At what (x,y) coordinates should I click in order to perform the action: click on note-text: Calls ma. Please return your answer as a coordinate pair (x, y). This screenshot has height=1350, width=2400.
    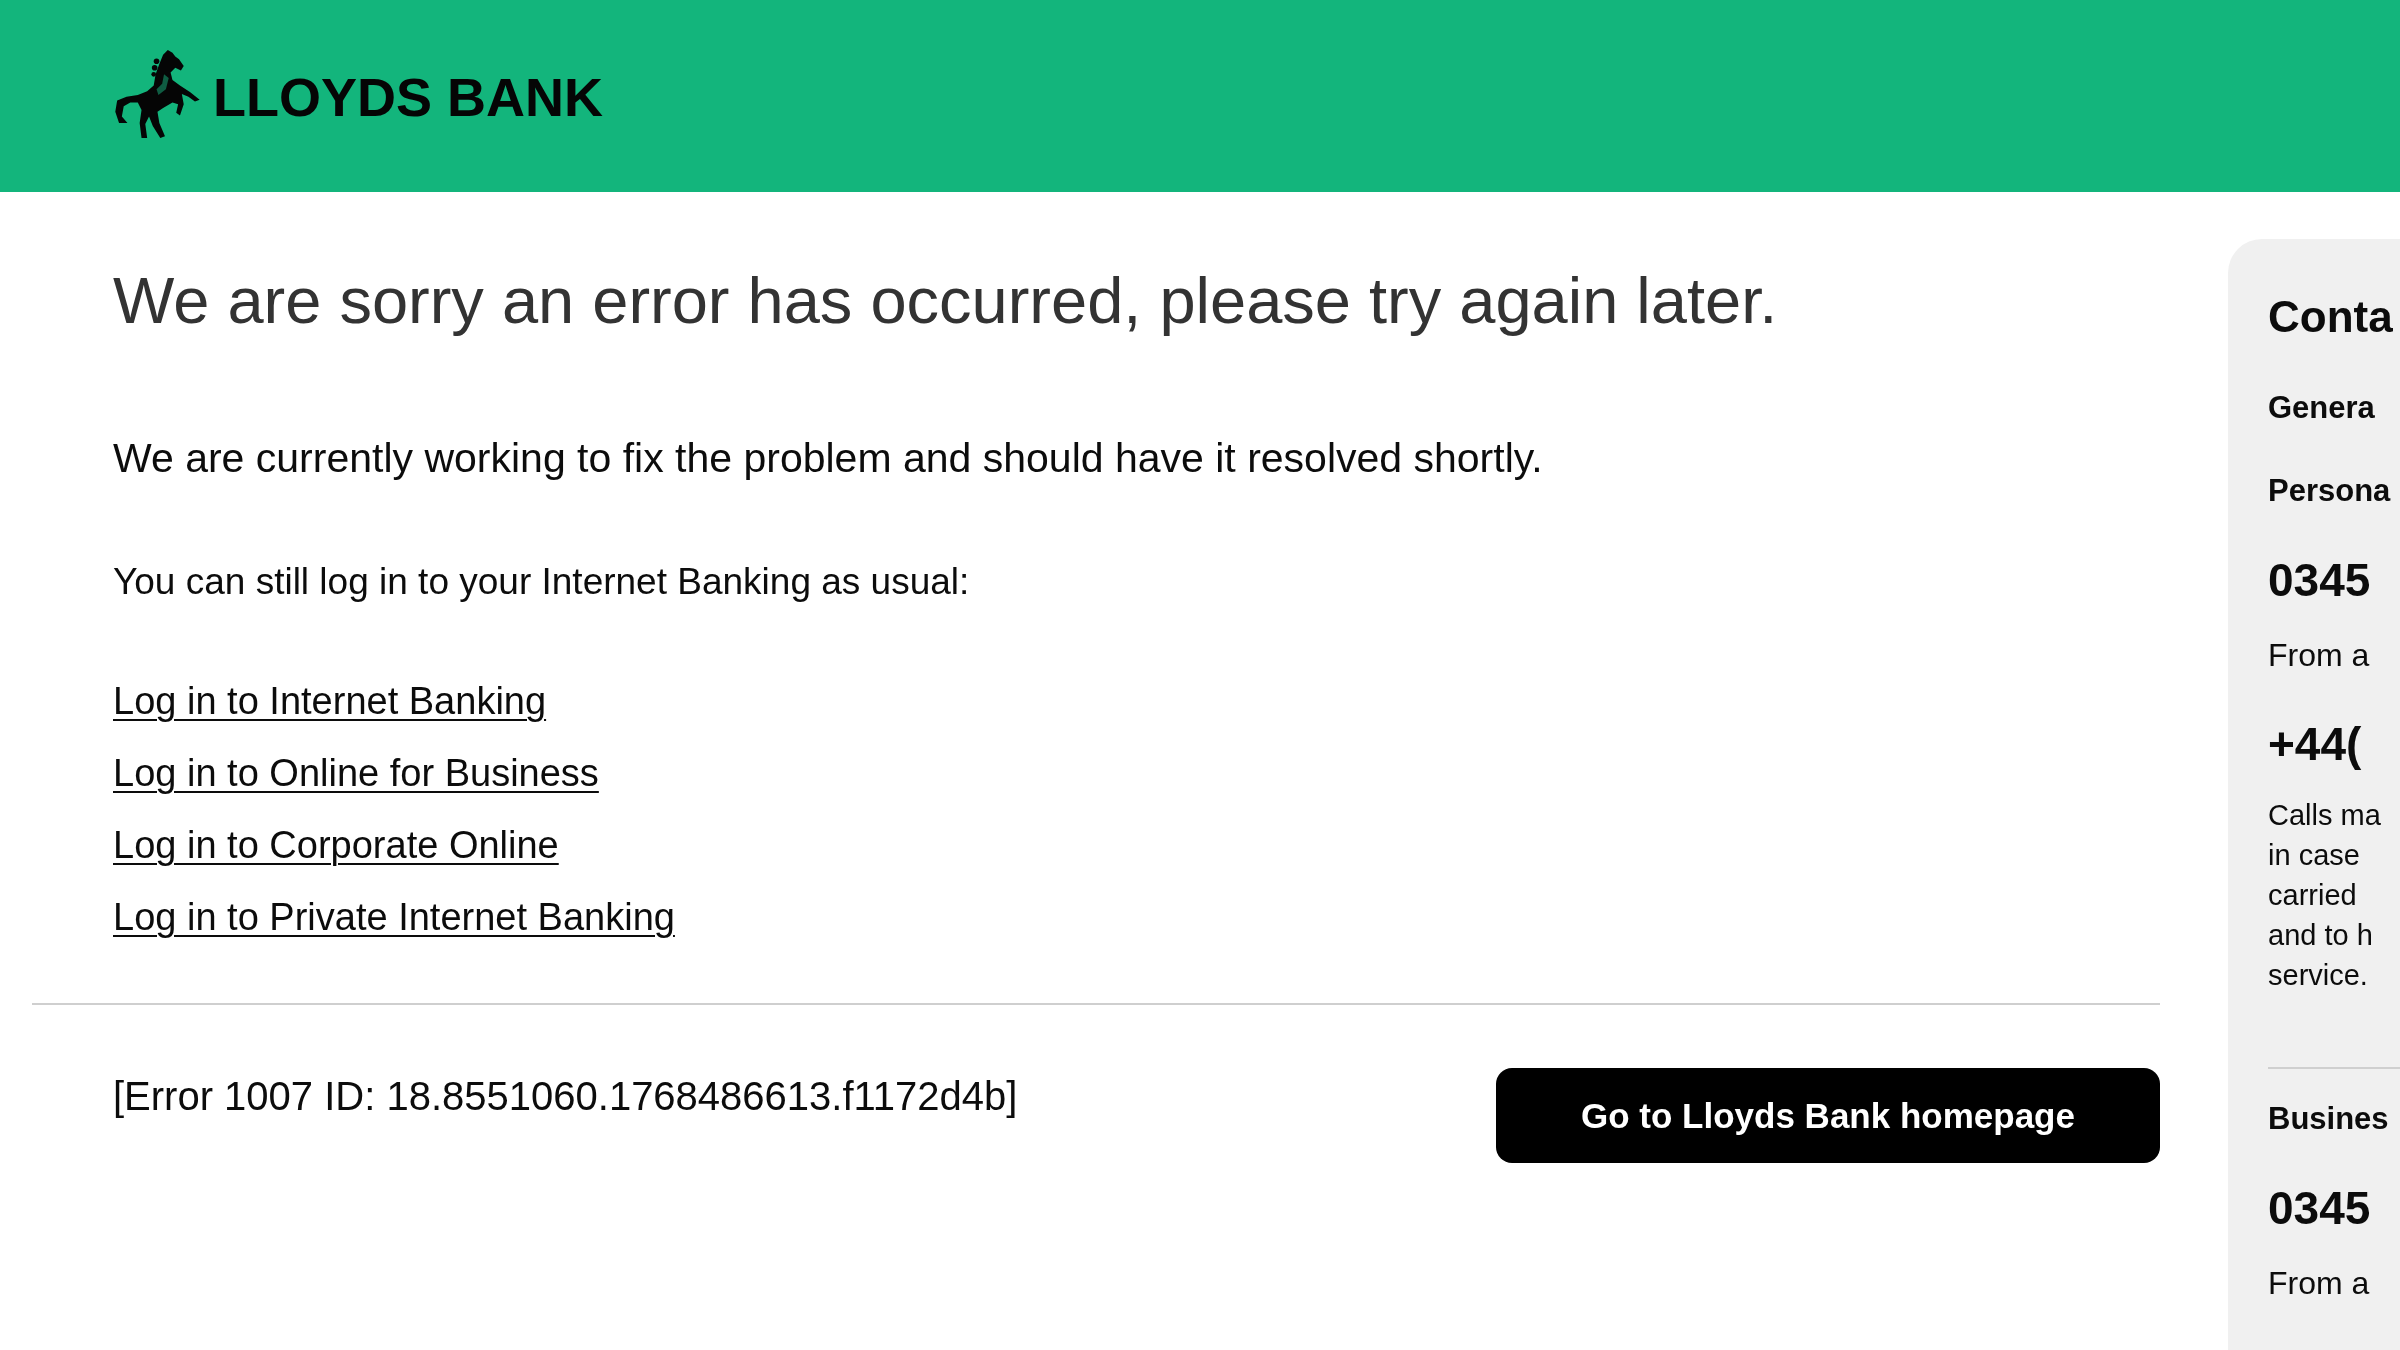
    Looking at the image, I should click on (2324, 815).